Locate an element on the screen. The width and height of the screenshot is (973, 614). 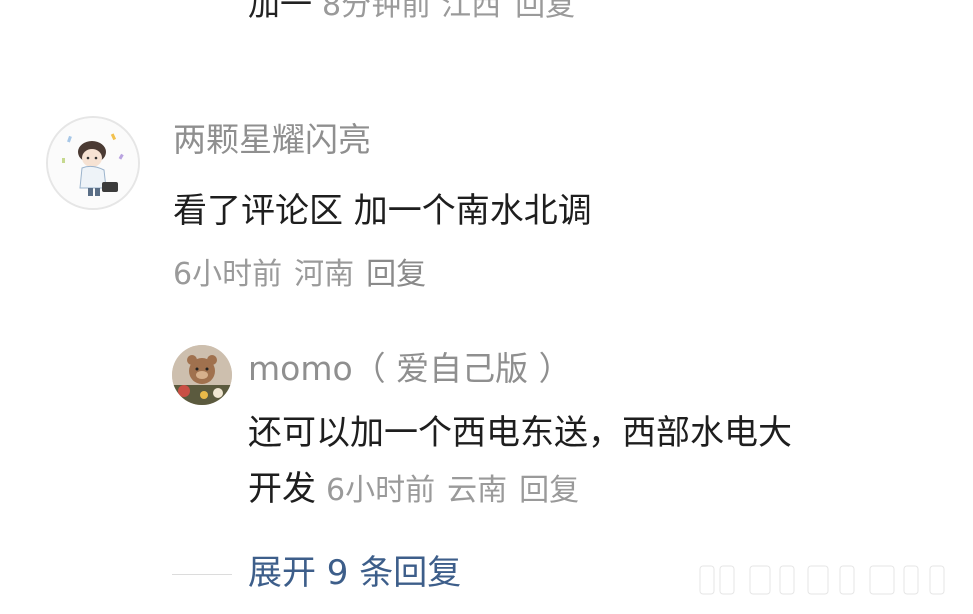
prev-comment-reply-button: 回复 is located at coordinates (545, 11).